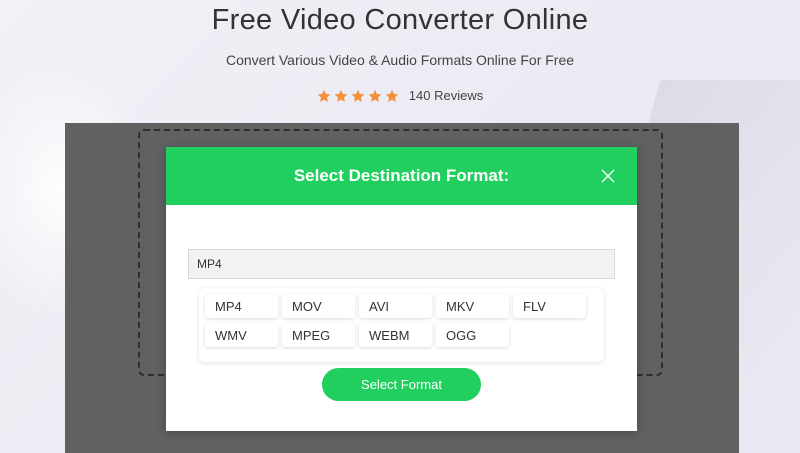 This screenshot has width=800, height=453. I want to click on format-options-panel: MP4 MOV AVI MKV FLV WMV MPEG WEBM OGG, so click(401, 325).